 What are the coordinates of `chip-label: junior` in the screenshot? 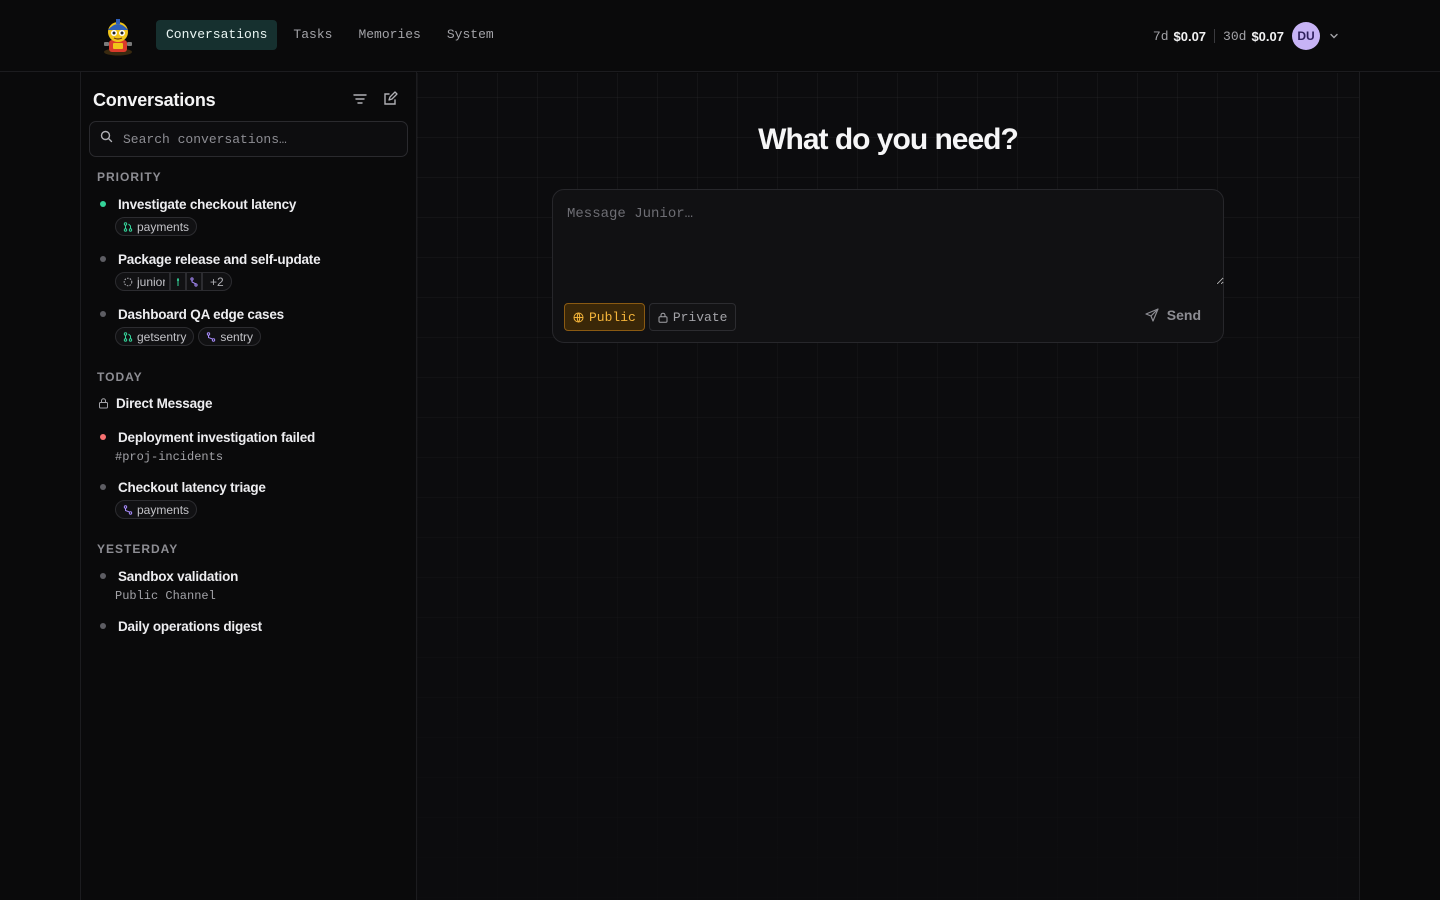 It's located at (151, 281).